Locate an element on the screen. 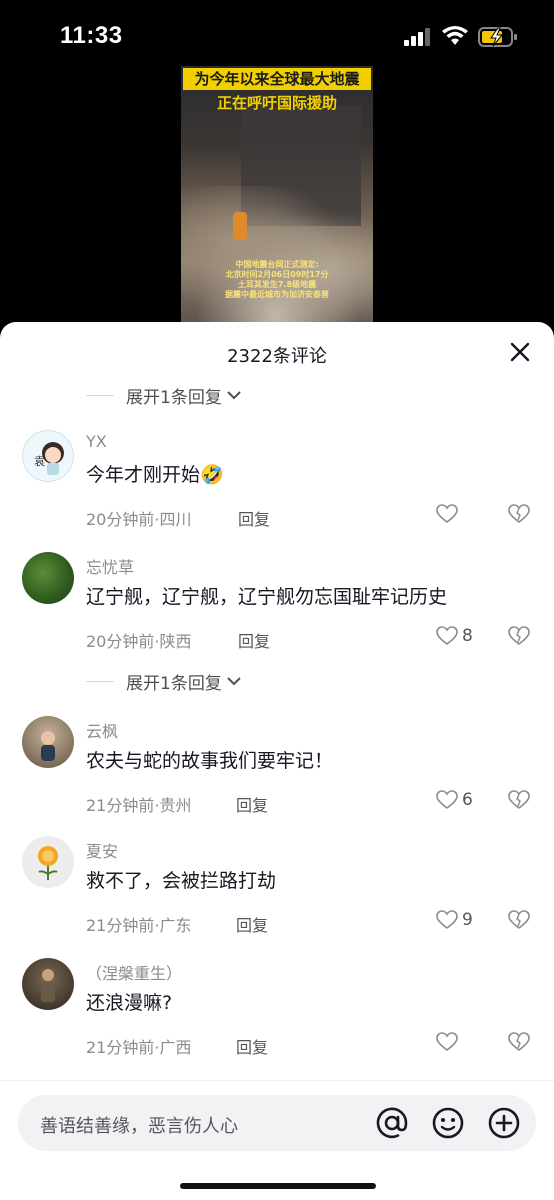  comment-input: 善语结善缘，恶言伤人心 is located at coordinates (277, 1123).